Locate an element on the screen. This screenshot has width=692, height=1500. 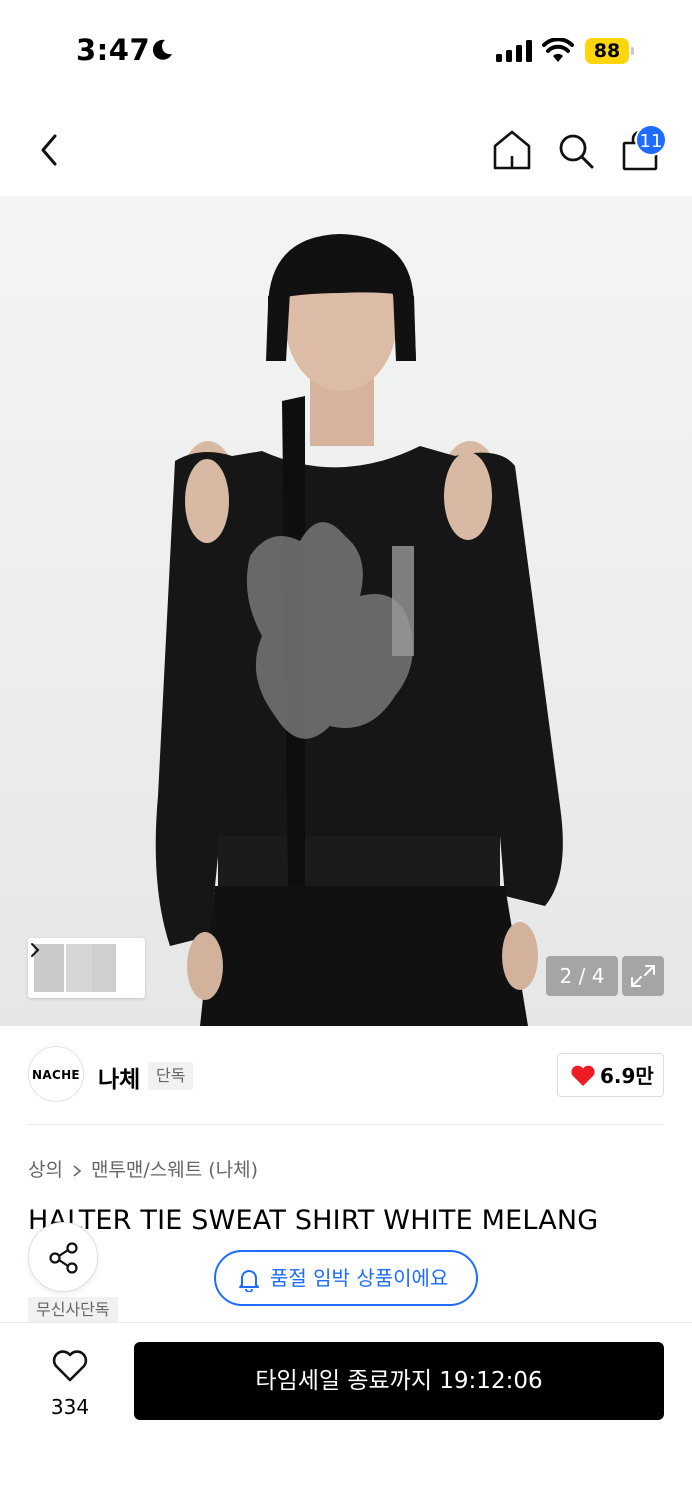
brand-like-button: 6.9만 is located at coordinates (610, 1075).